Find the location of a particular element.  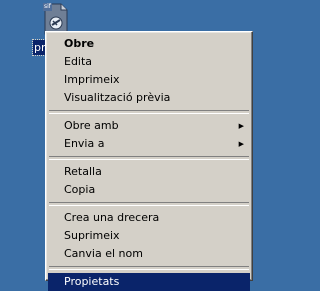

menu-item-label: Envia a is located at coordinates (84, 143).